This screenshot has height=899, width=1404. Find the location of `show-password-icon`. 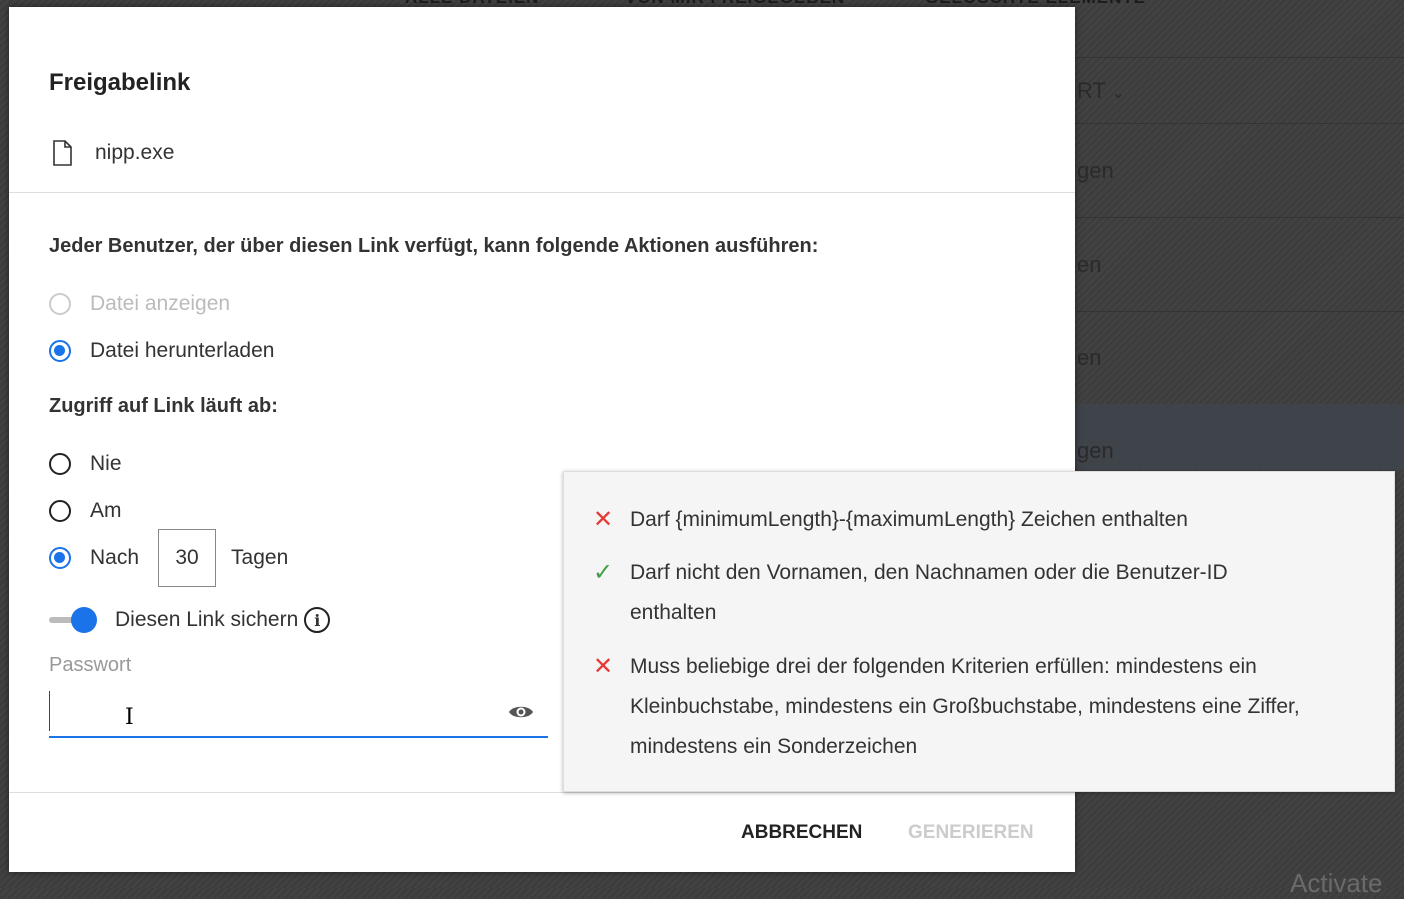

show-password-icon is located at coordinates (521, 712).